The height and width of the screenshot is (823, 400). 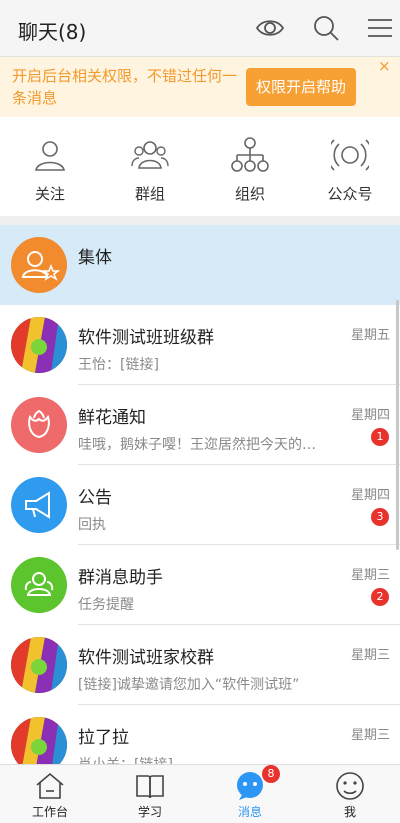 What do you see at coordinates (92, 525) in the screenshot?
I see `chat-preview: 回执` at bounding box center [92, 525].